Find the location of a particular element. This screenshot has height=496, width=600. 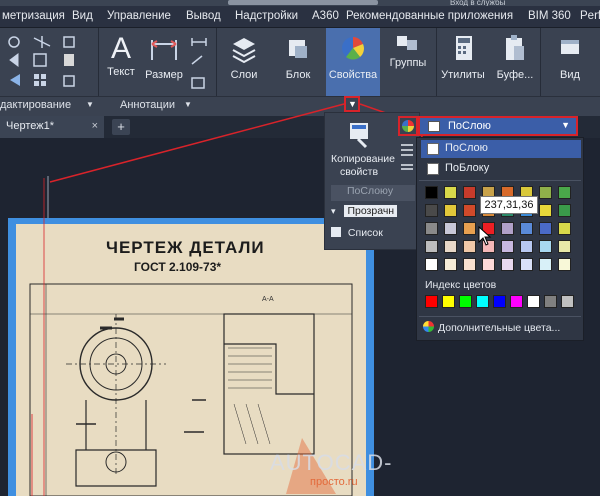

color-option-byblock: ПоБлоку is located at coordinates (501, 169).